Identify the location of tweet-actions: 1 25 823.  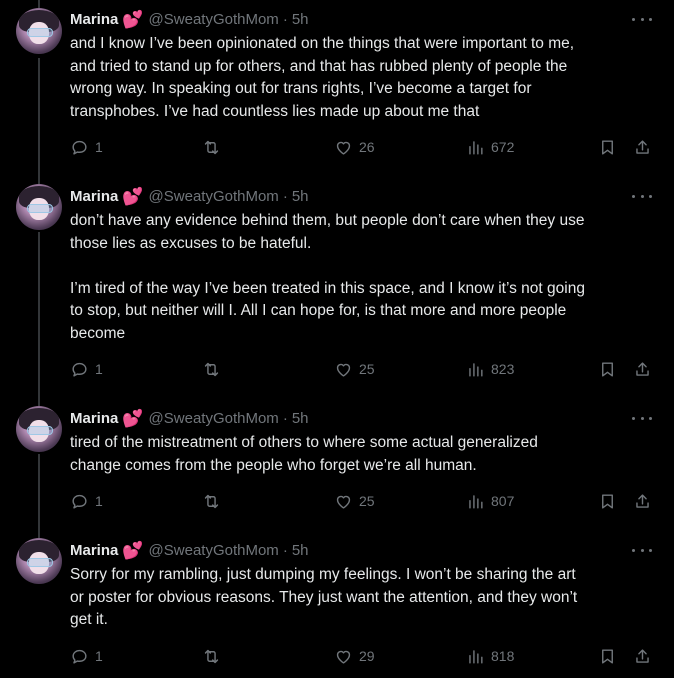
(365, 369).